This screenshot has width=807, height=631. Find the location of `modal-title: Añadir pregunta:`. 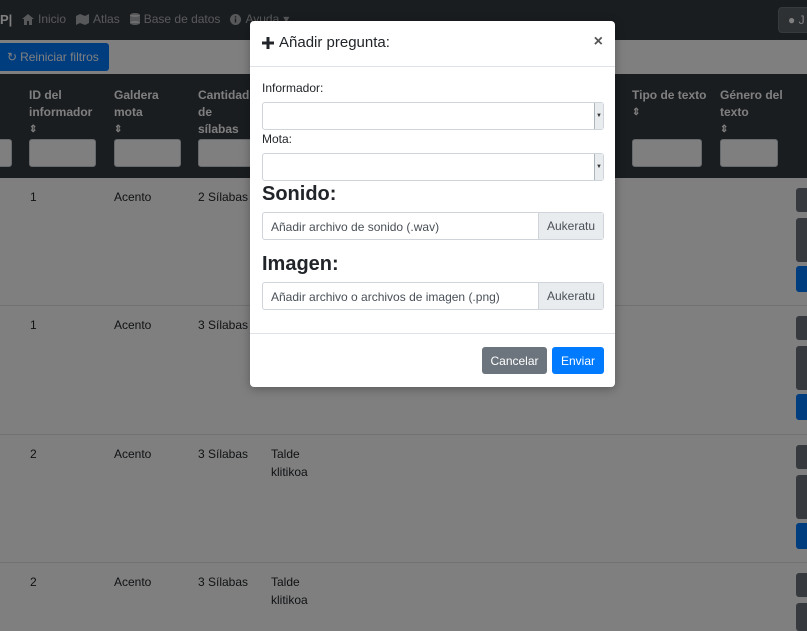

modal-title: Añadir pregunta: is located at coordinates (326, 42).